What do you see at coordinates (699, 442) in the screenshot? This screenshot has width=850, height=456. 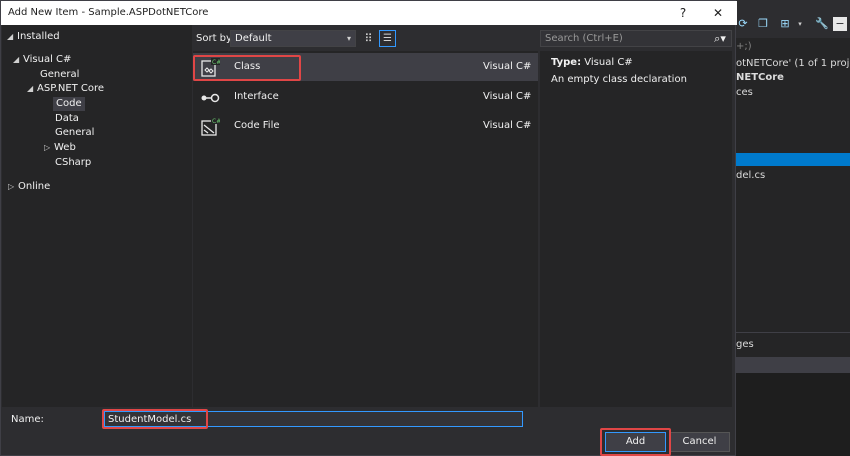 I see `cancel-button: Cancel` at bounding box center [699, 442].